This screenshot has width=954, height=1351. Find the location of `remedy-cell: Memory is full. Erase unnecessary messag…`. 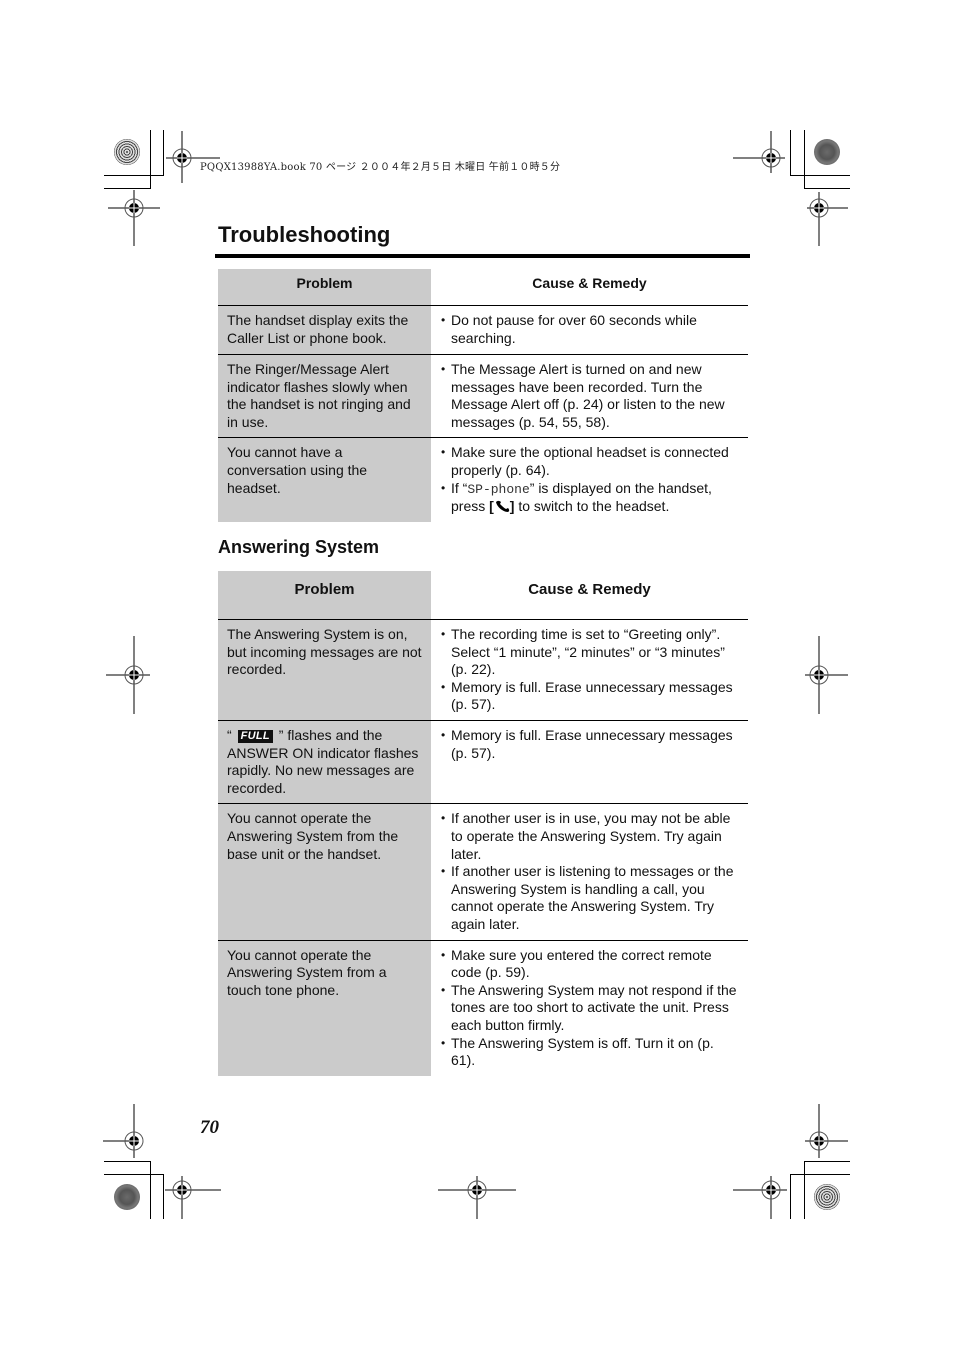

remedy-cell: Memory is full. Erase unnecessary messag… is located at coordinates (589, 761).